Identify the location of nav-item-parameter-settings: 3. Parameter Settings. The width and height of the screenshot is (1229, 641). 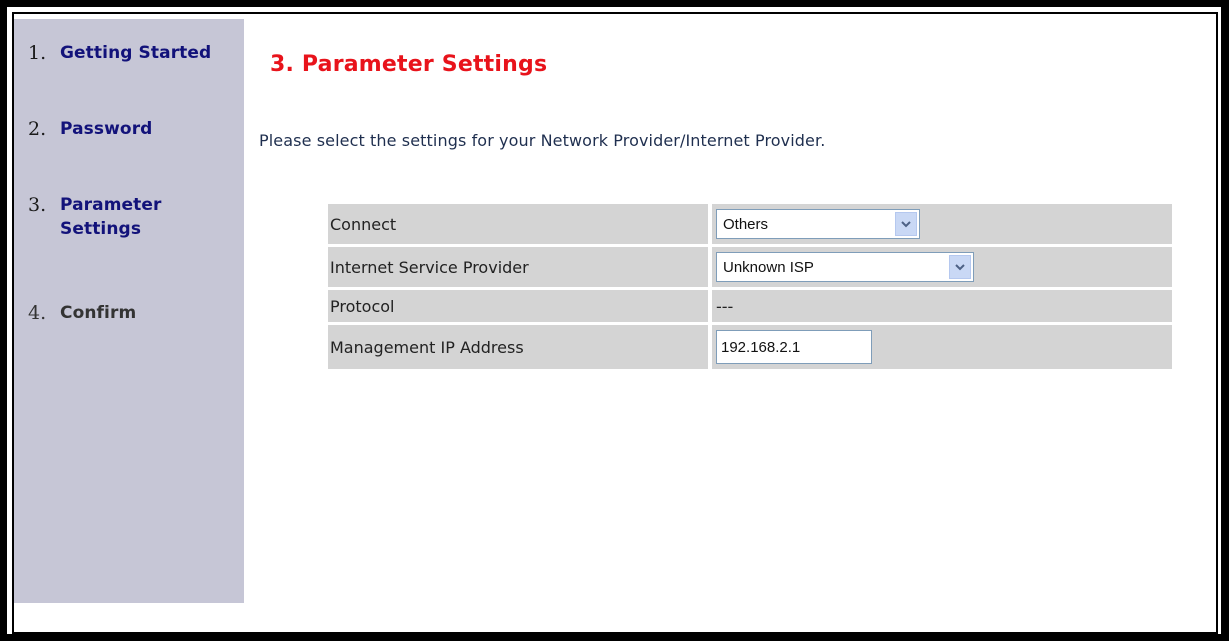
(114, 217).